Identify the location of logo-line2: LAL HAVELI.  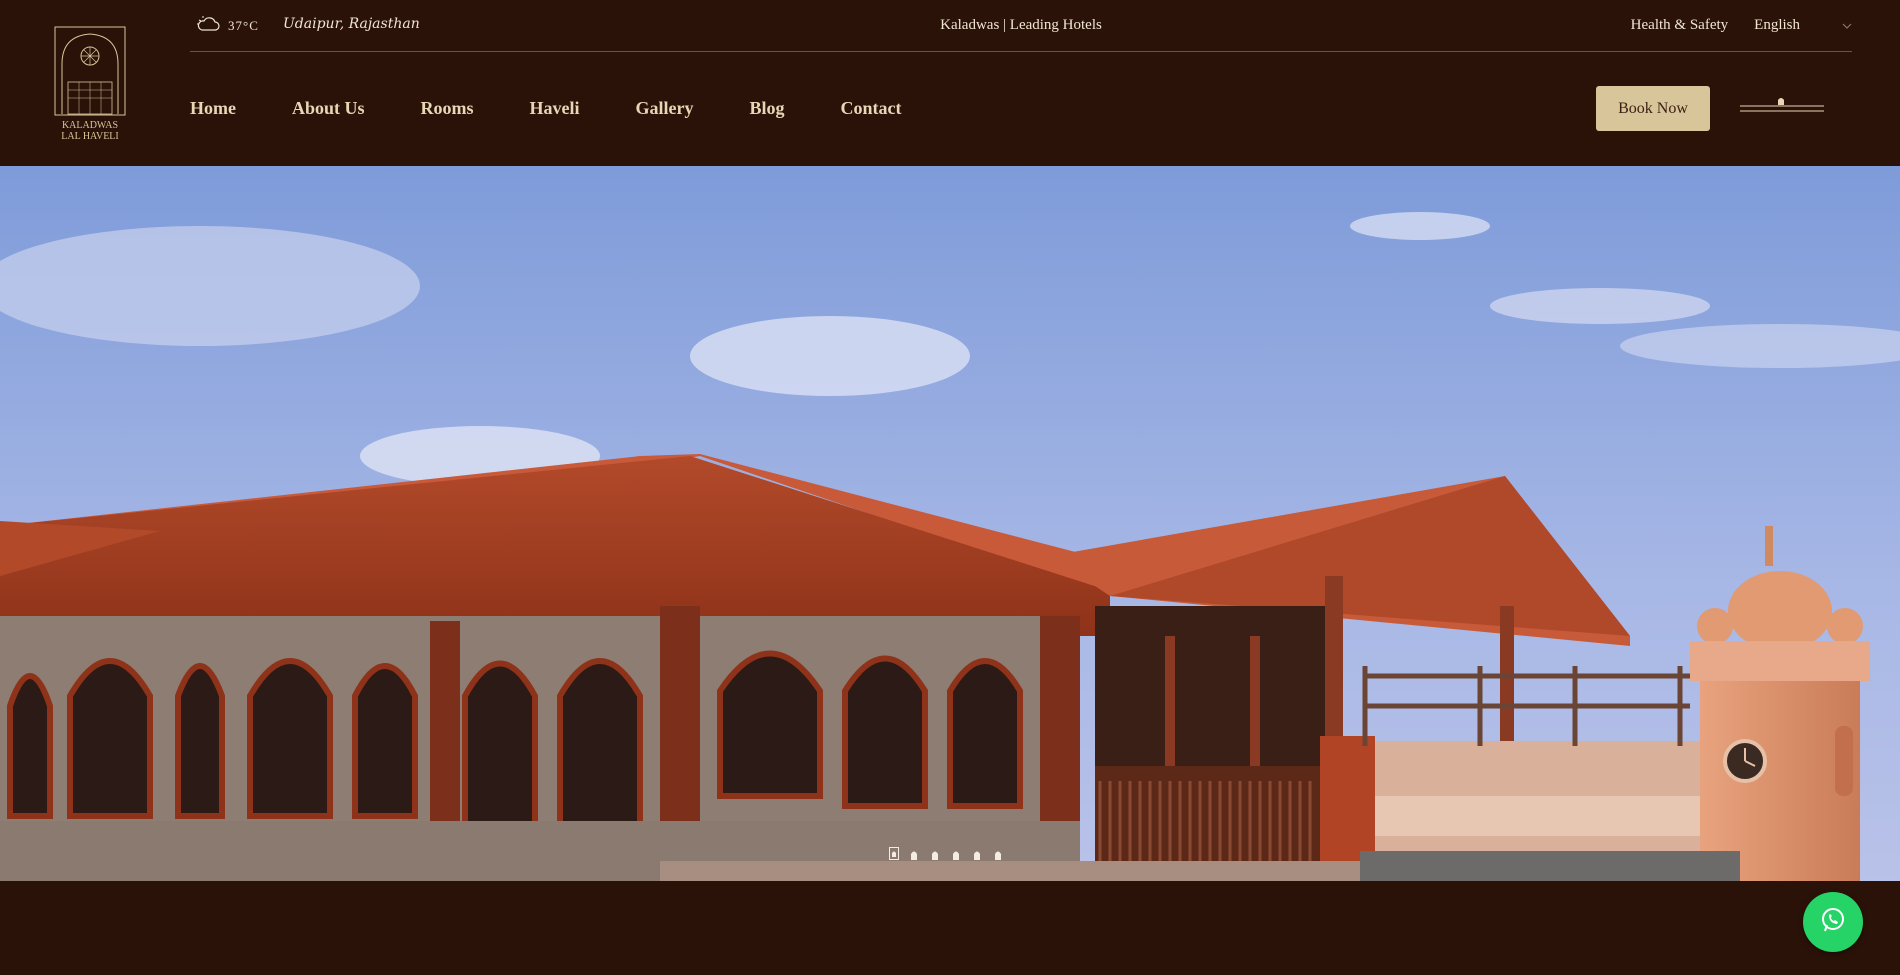
(90, 136).